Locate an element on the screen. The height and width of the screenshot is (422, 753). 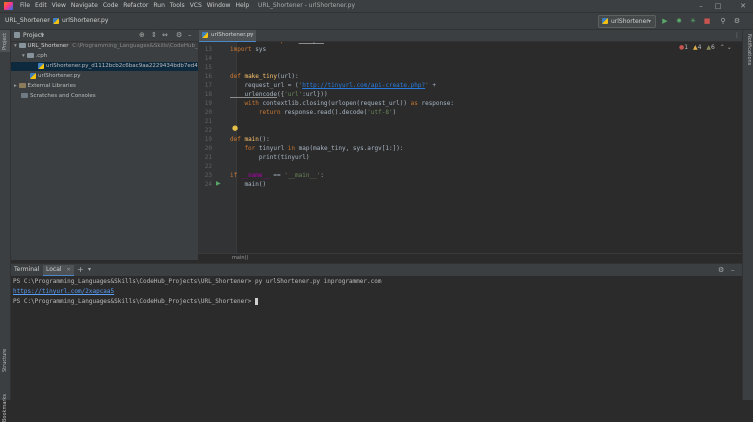
code-token: response: is located at coordinates (437, 103).